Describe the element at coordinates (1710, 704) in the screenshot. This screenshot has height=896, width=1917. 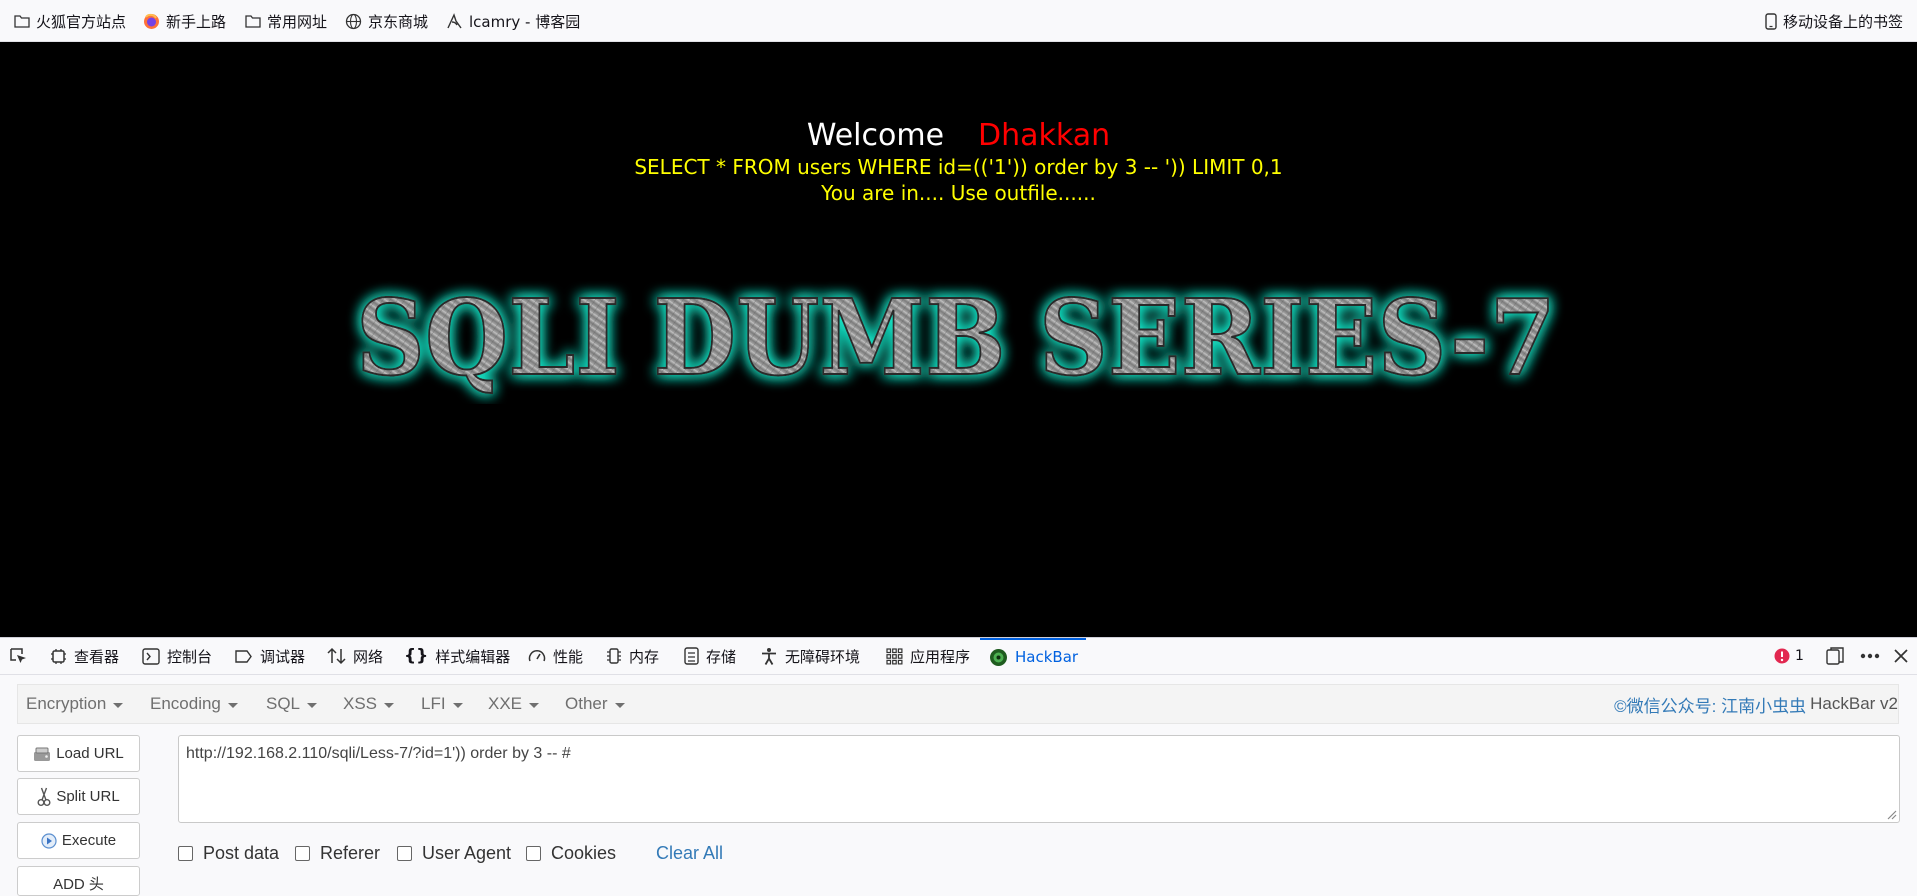
I see `credit-link: ©微信公众号: 江南小虫虫` at that location.